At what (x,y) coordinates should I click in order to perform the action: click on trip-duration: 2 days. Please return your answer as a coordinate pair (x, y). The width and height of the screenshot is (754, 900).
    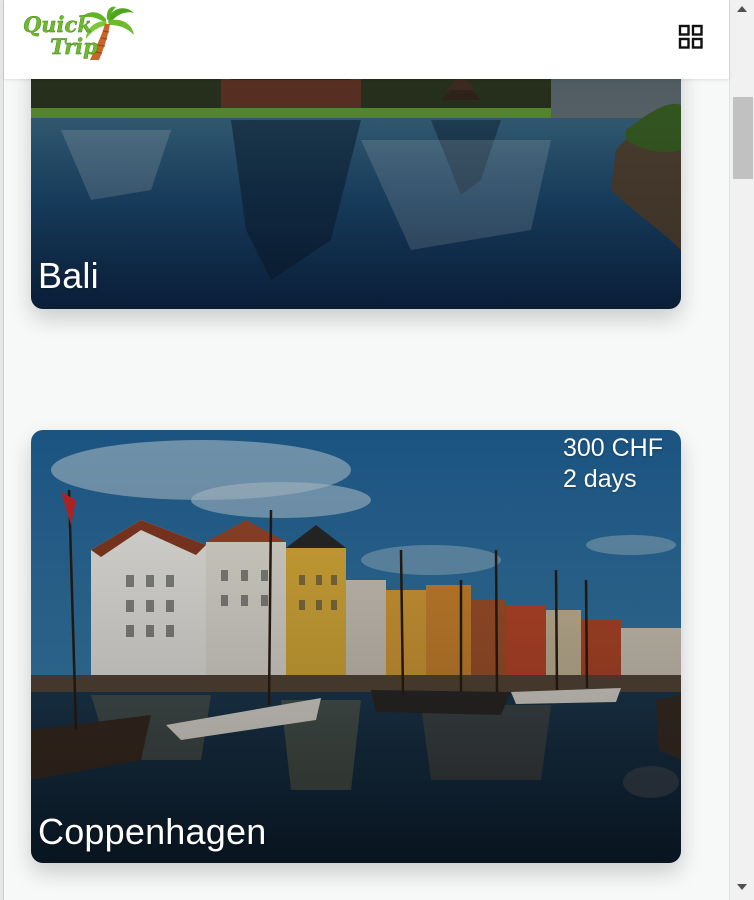
    Looking at the image, I should click on (599, 479).